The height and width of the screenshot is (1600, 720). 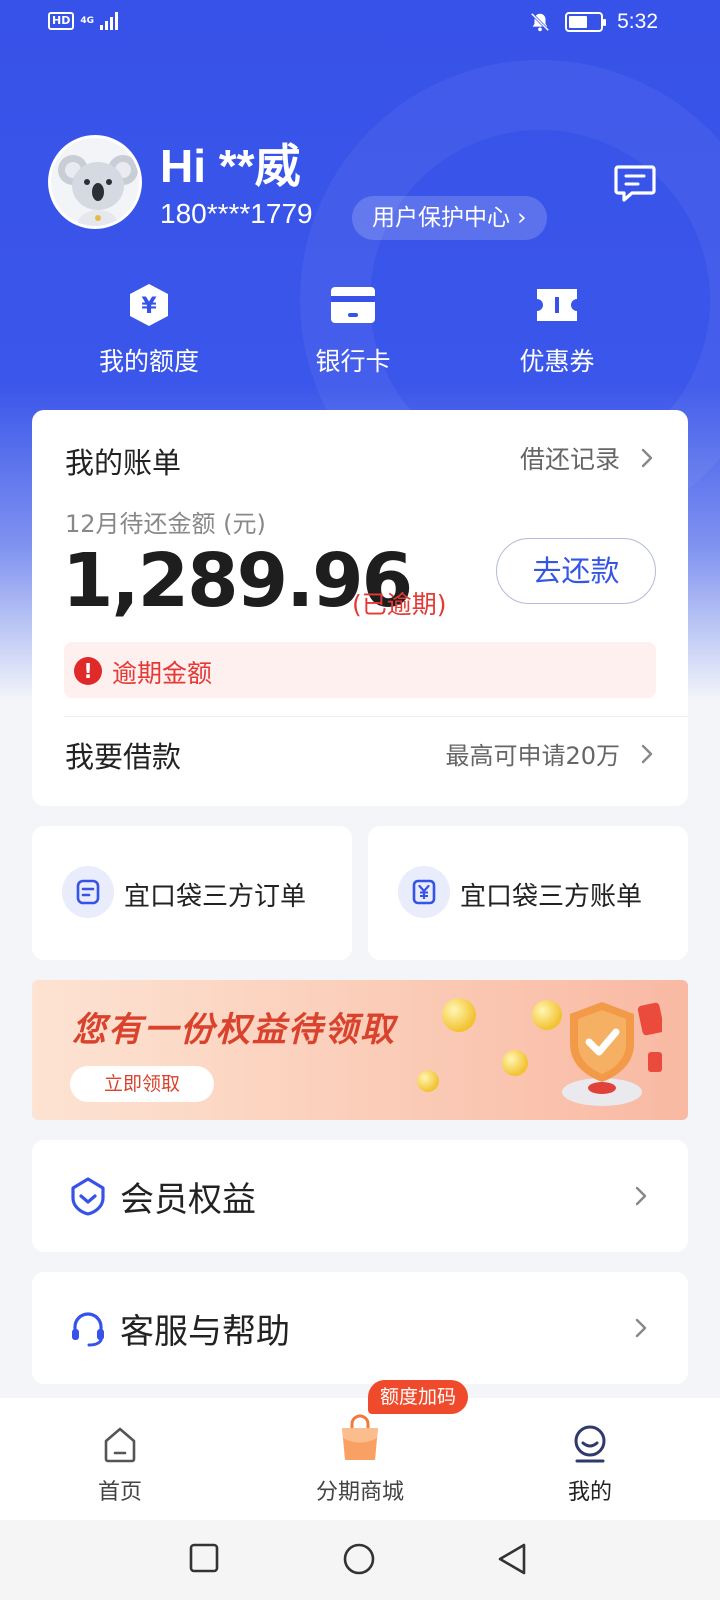 I want to click on quick-link-credit-limit: ¥ 我的额度, so click(x=149, y=330).